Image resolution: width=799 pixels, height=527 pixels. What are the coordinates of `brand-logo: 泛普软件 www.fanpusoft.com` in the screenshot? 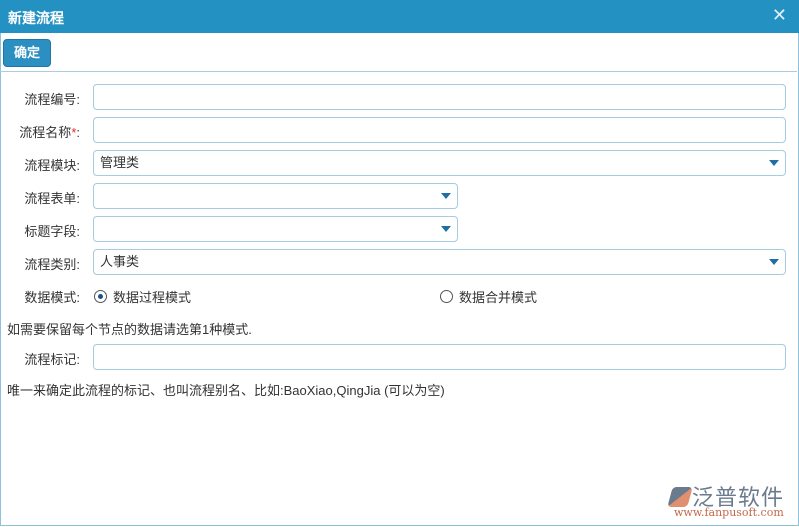 It's located at (725, 499).